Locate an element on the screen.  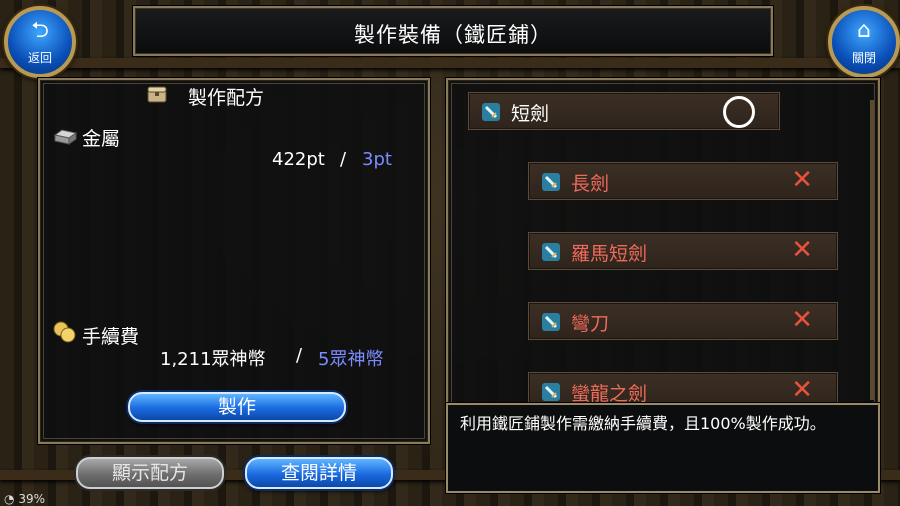
battery-value: 39% is located at coordinates (31, 499).